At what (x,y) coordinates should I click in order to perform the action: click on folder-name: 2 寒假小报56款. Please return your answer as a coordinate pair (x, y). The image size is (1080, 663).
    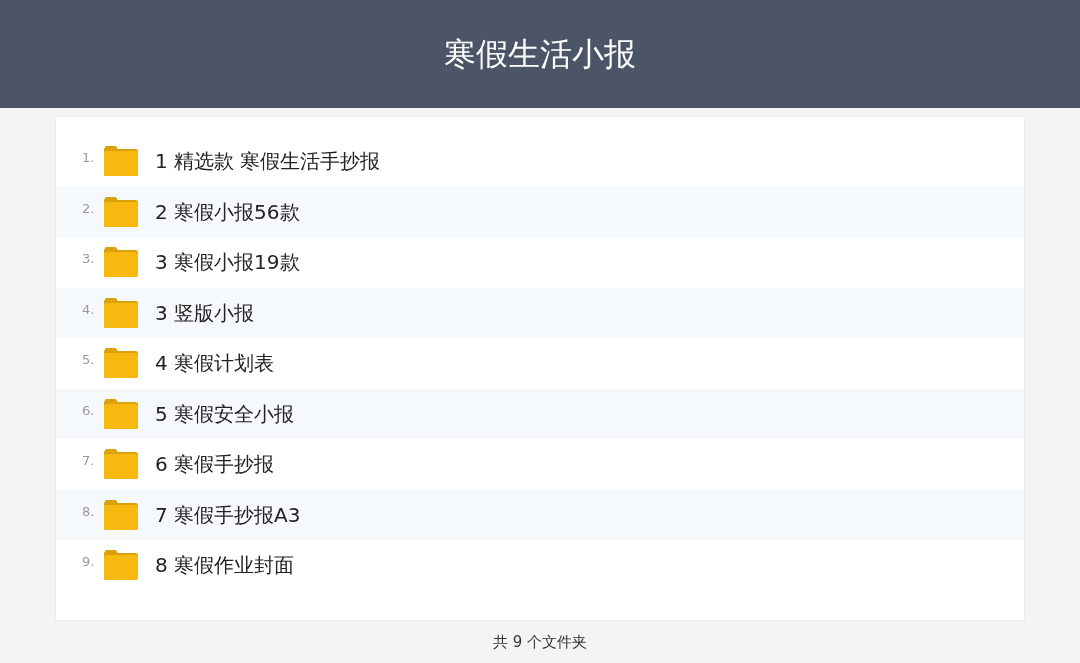
    Looking at the image, I should click on (227, 211).